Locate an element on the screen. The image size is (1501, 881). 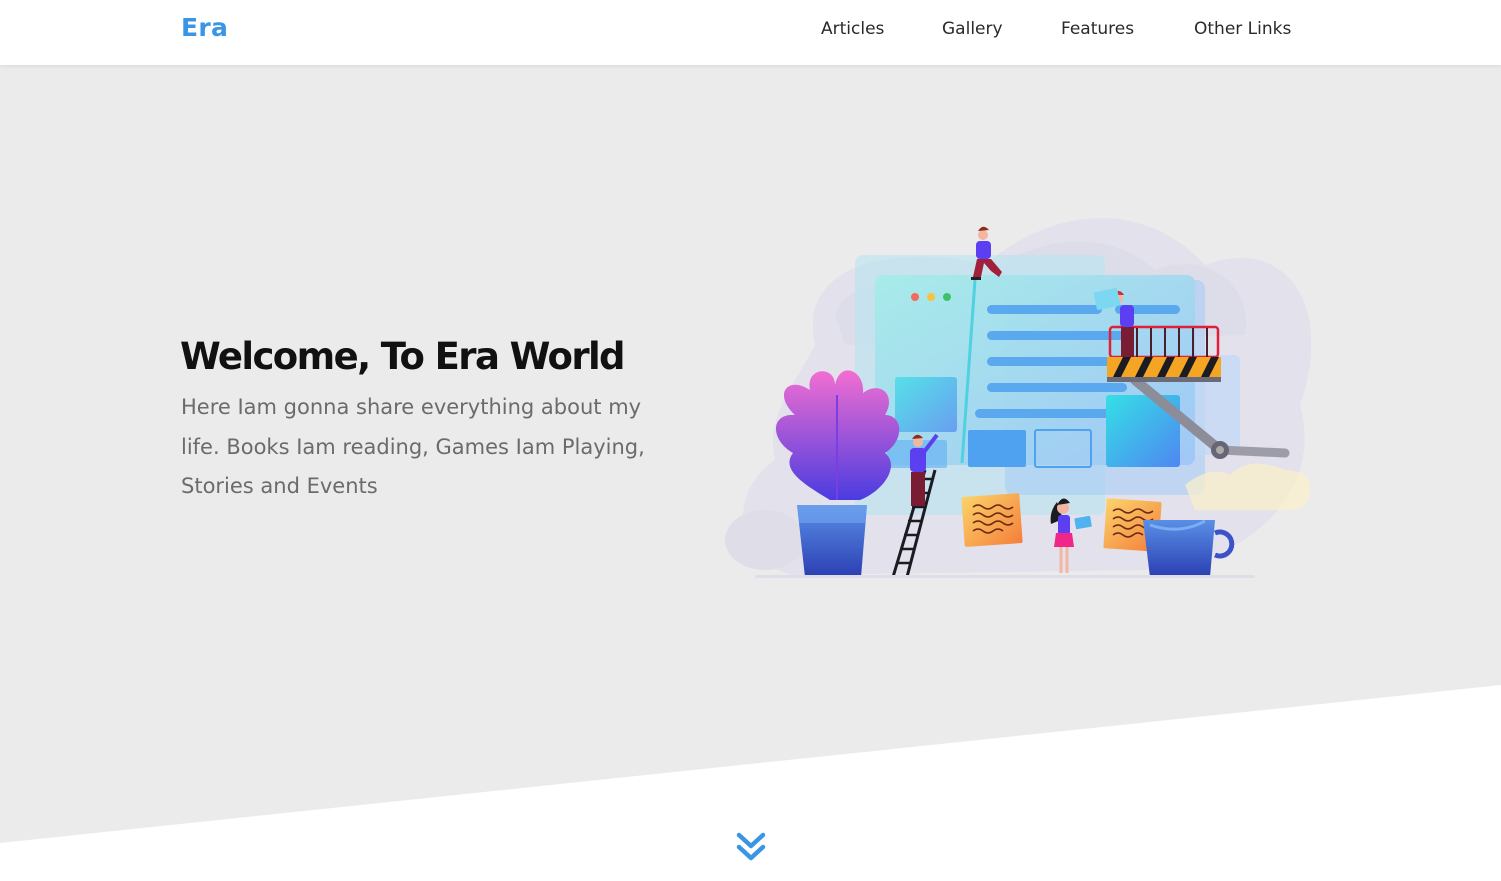
hero-title: Welcome, To Era World is located at coordinates (403, 356).